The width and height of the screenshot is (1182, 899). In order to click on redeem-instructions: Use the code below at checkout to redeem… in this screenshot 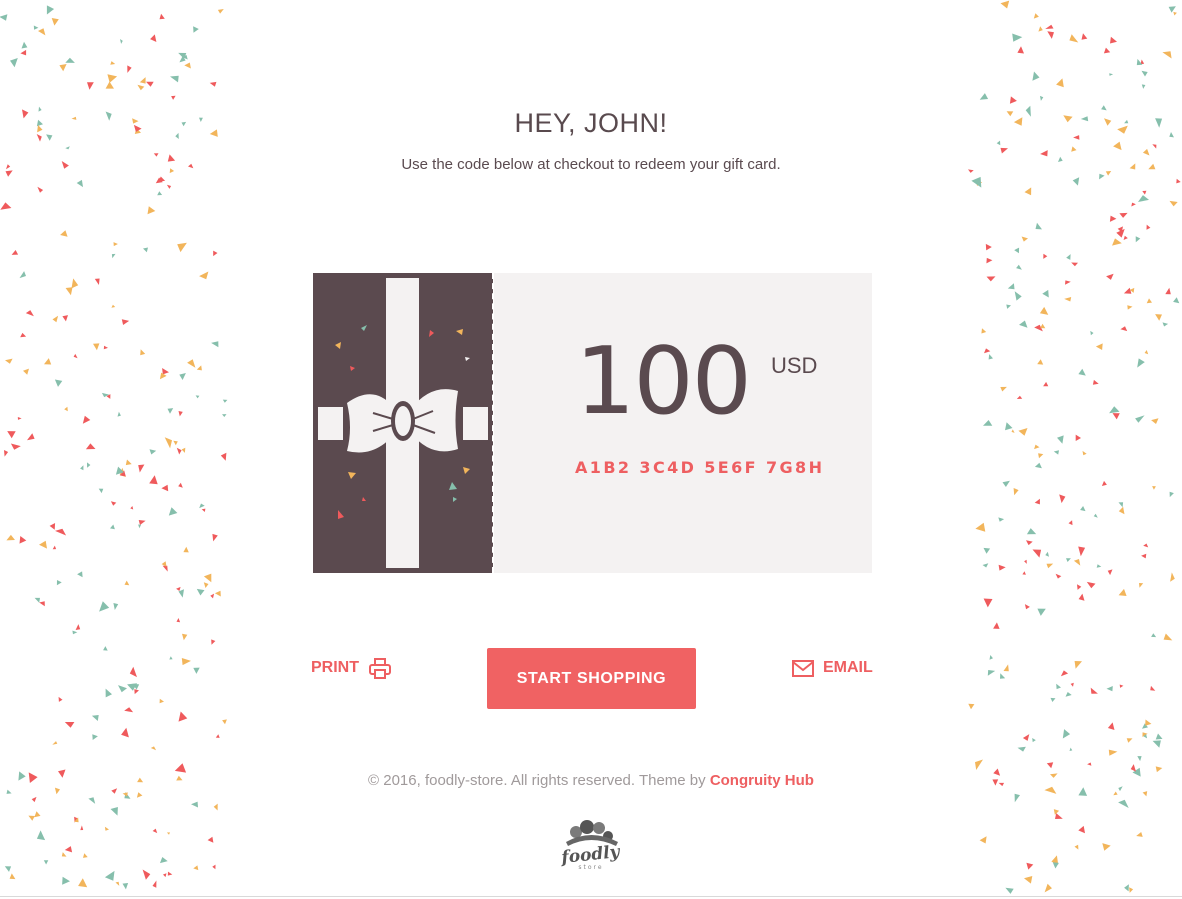, I will do `click(591, 164)`.